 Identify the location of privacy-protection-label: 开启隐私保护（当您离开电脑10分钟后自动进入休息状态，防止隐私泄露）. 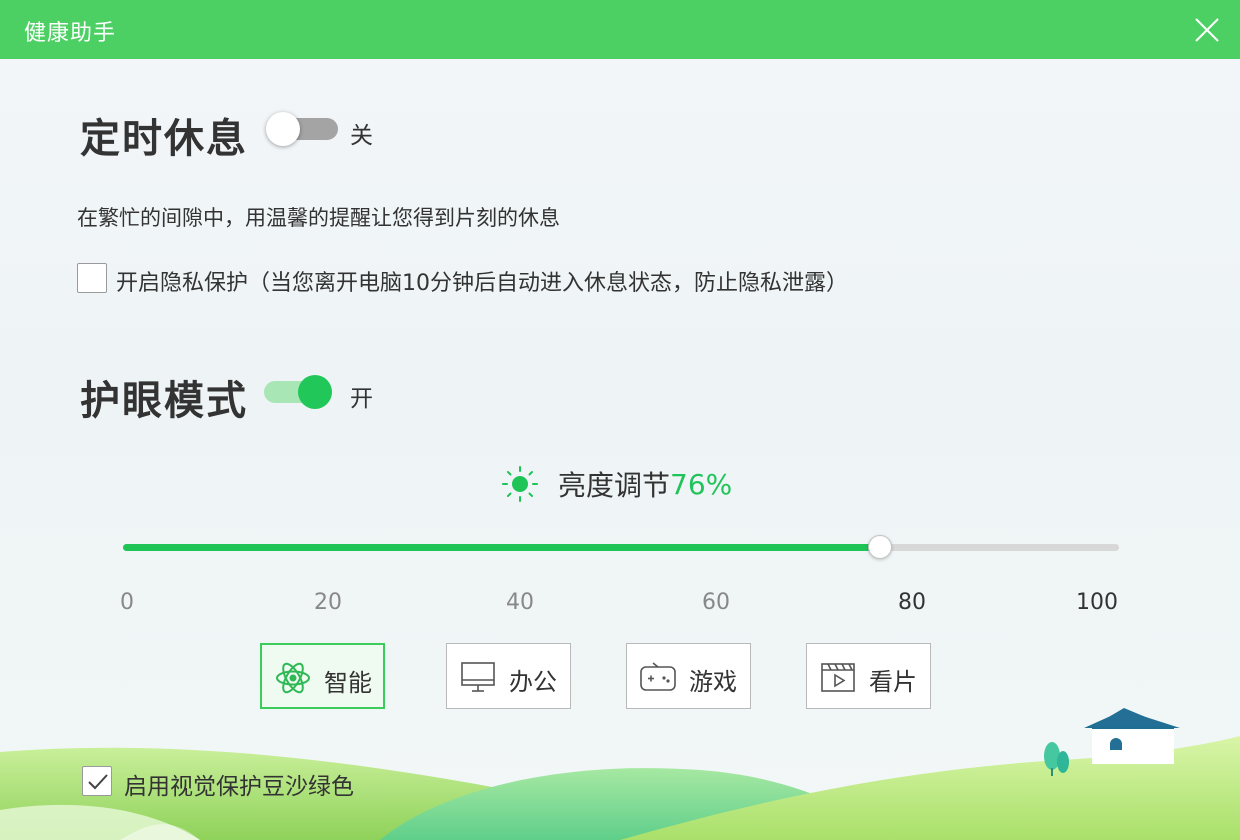
(482, 283).